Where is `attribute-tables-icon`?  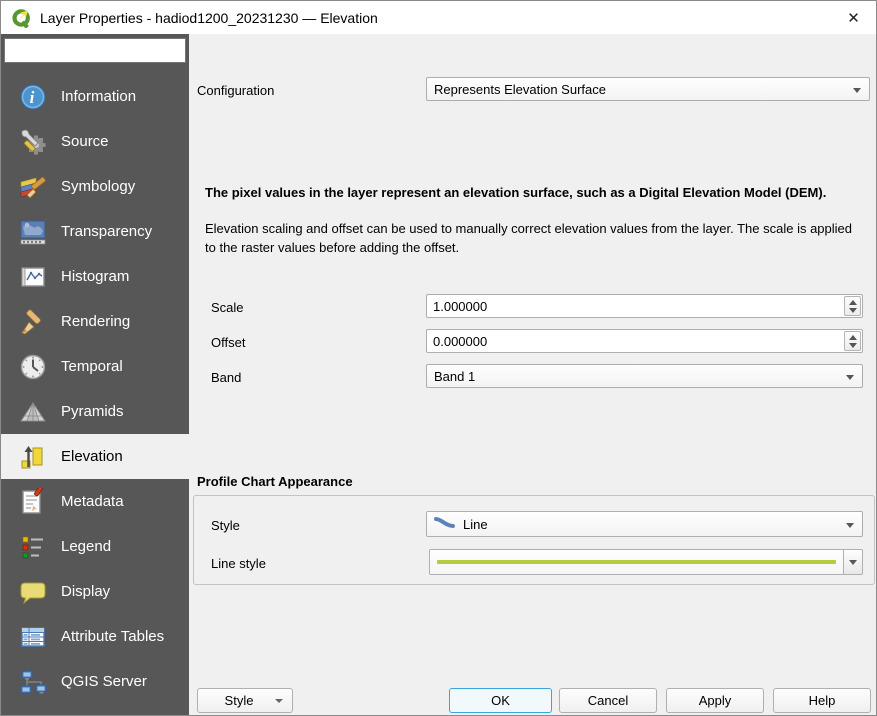
attribute-tables-icon is located at coordinates (33, 637).